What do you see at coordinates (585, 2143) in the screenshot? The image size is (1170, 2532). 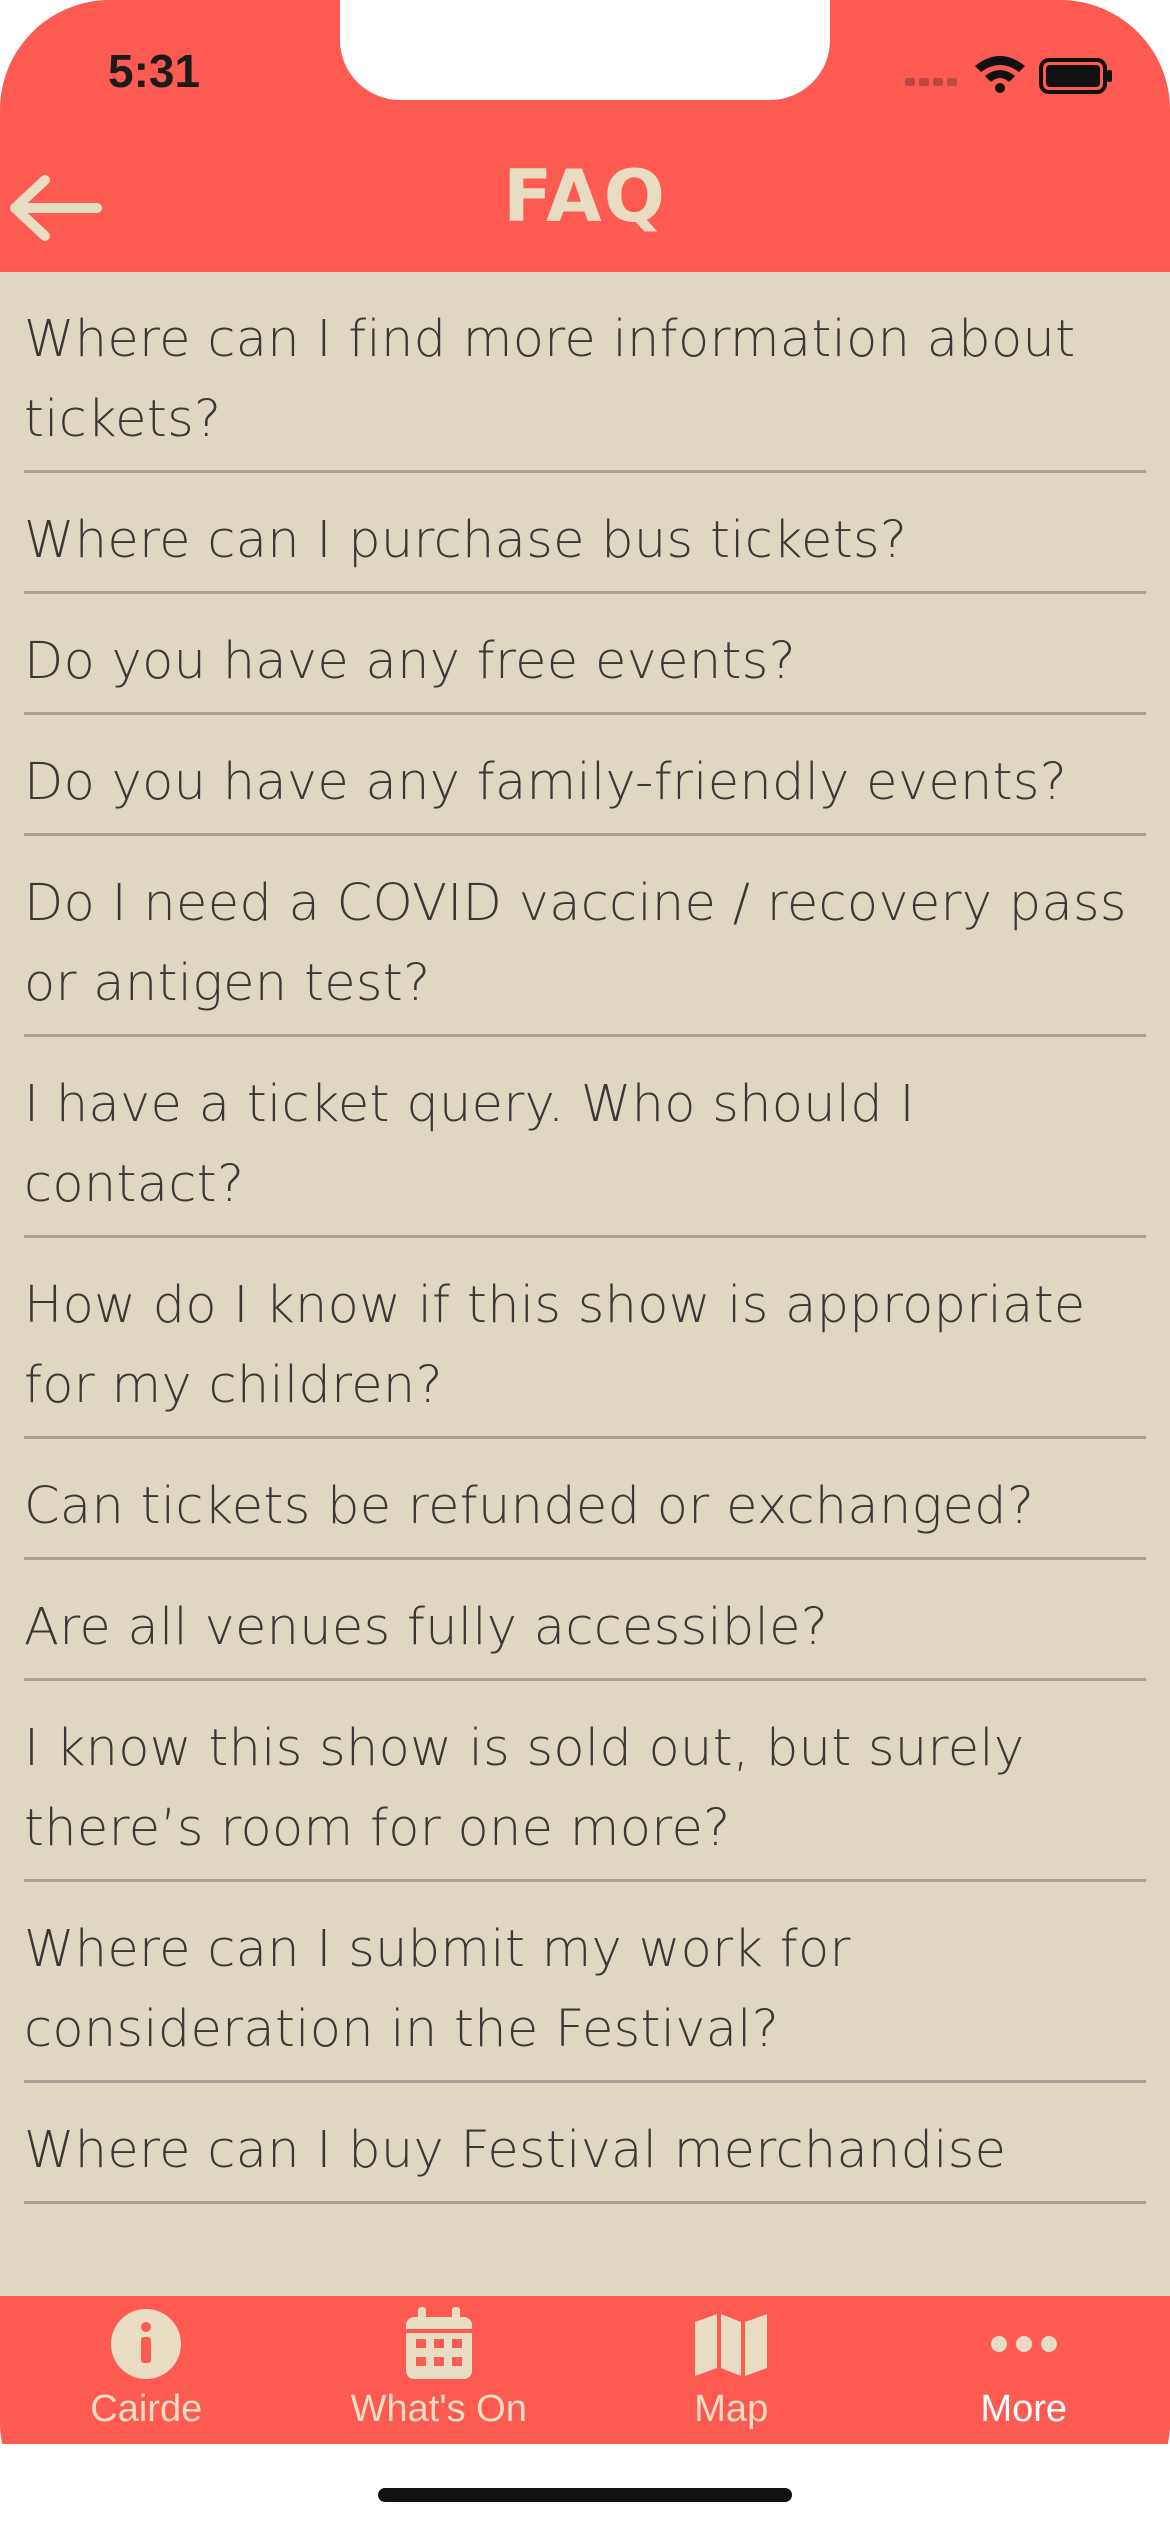 I see `faq-item: Where can I buy Festival merchandise` at bounding box center [585, 2143].